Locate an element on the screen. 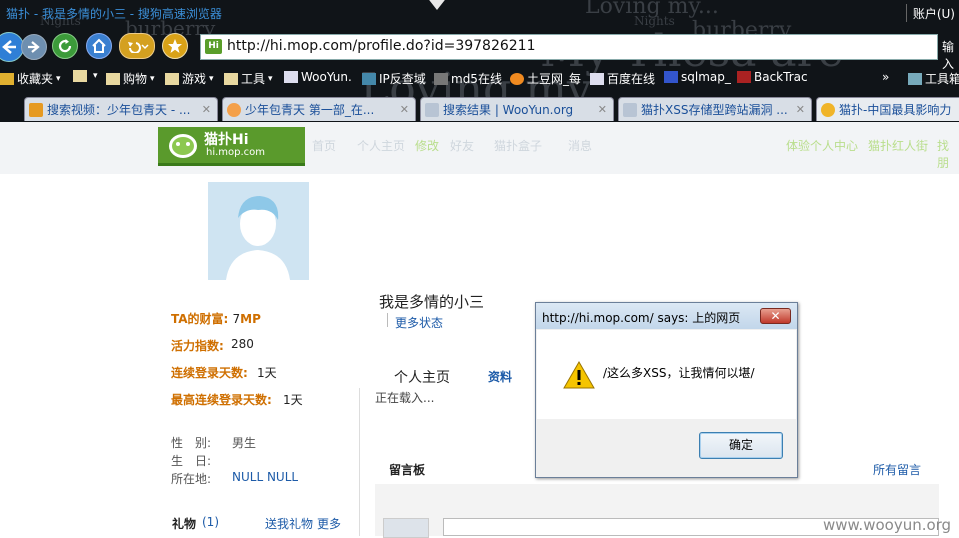 This screenshot has width=959, height=538. login-streak-value: 1天 is located at coordinates (267, 373).